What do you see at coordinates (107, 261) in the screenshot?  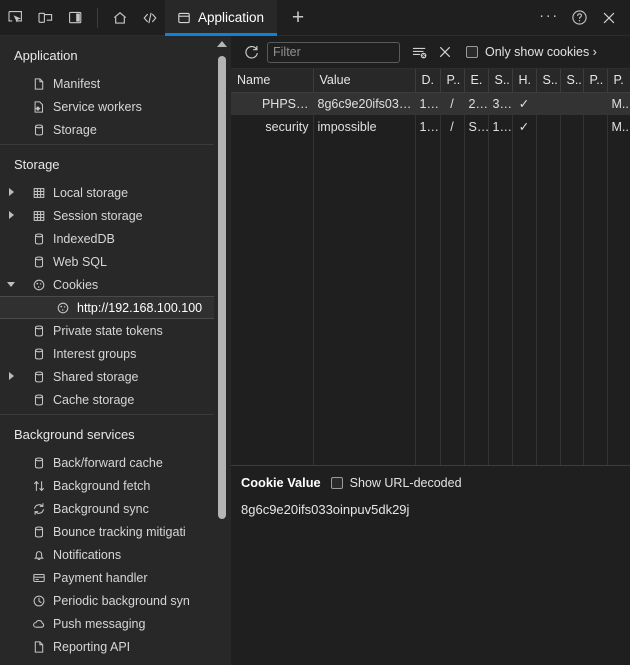 I see `sidebar-item-web-sql: Web SQL` at bounding box center [107, 261].